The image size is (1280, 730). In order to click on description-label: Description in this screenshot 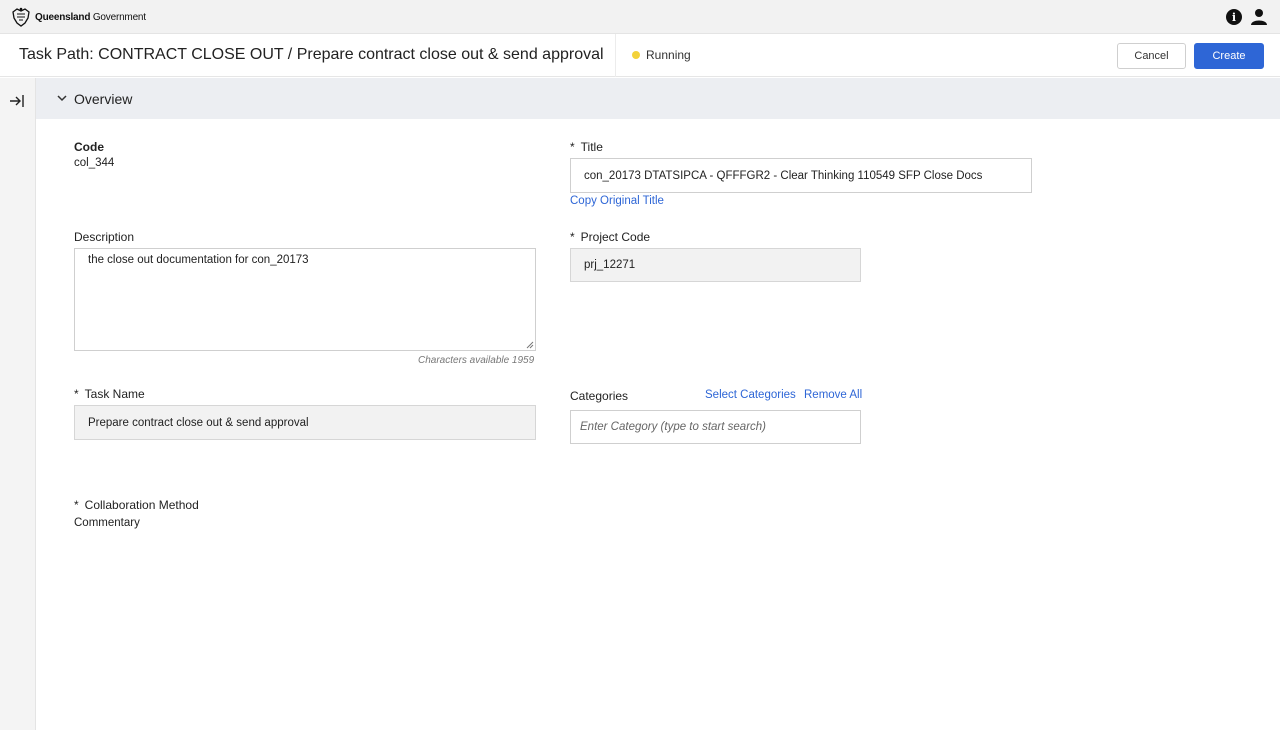, I will do `click(104, 237)`.